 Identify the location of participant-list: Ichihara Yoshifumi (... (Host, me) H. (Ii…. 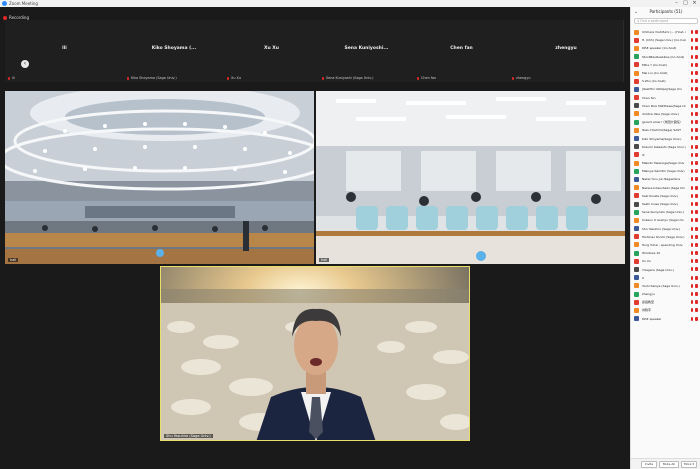
(665, 175).